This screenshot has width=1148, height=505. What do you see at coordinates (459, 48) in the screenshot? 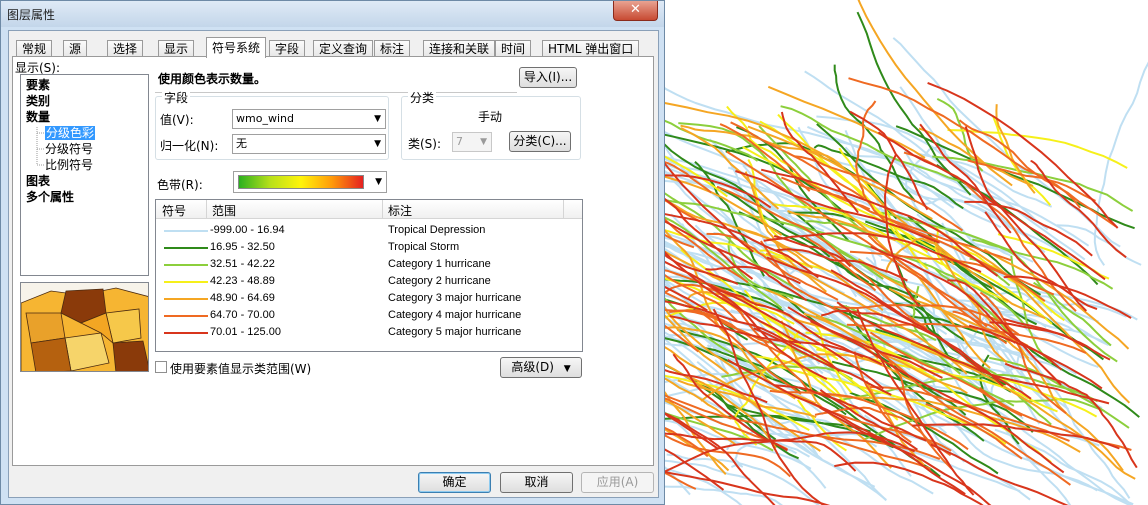
I see `tab-joins-relates: 连接和关联` at bounding box center [459, 48].